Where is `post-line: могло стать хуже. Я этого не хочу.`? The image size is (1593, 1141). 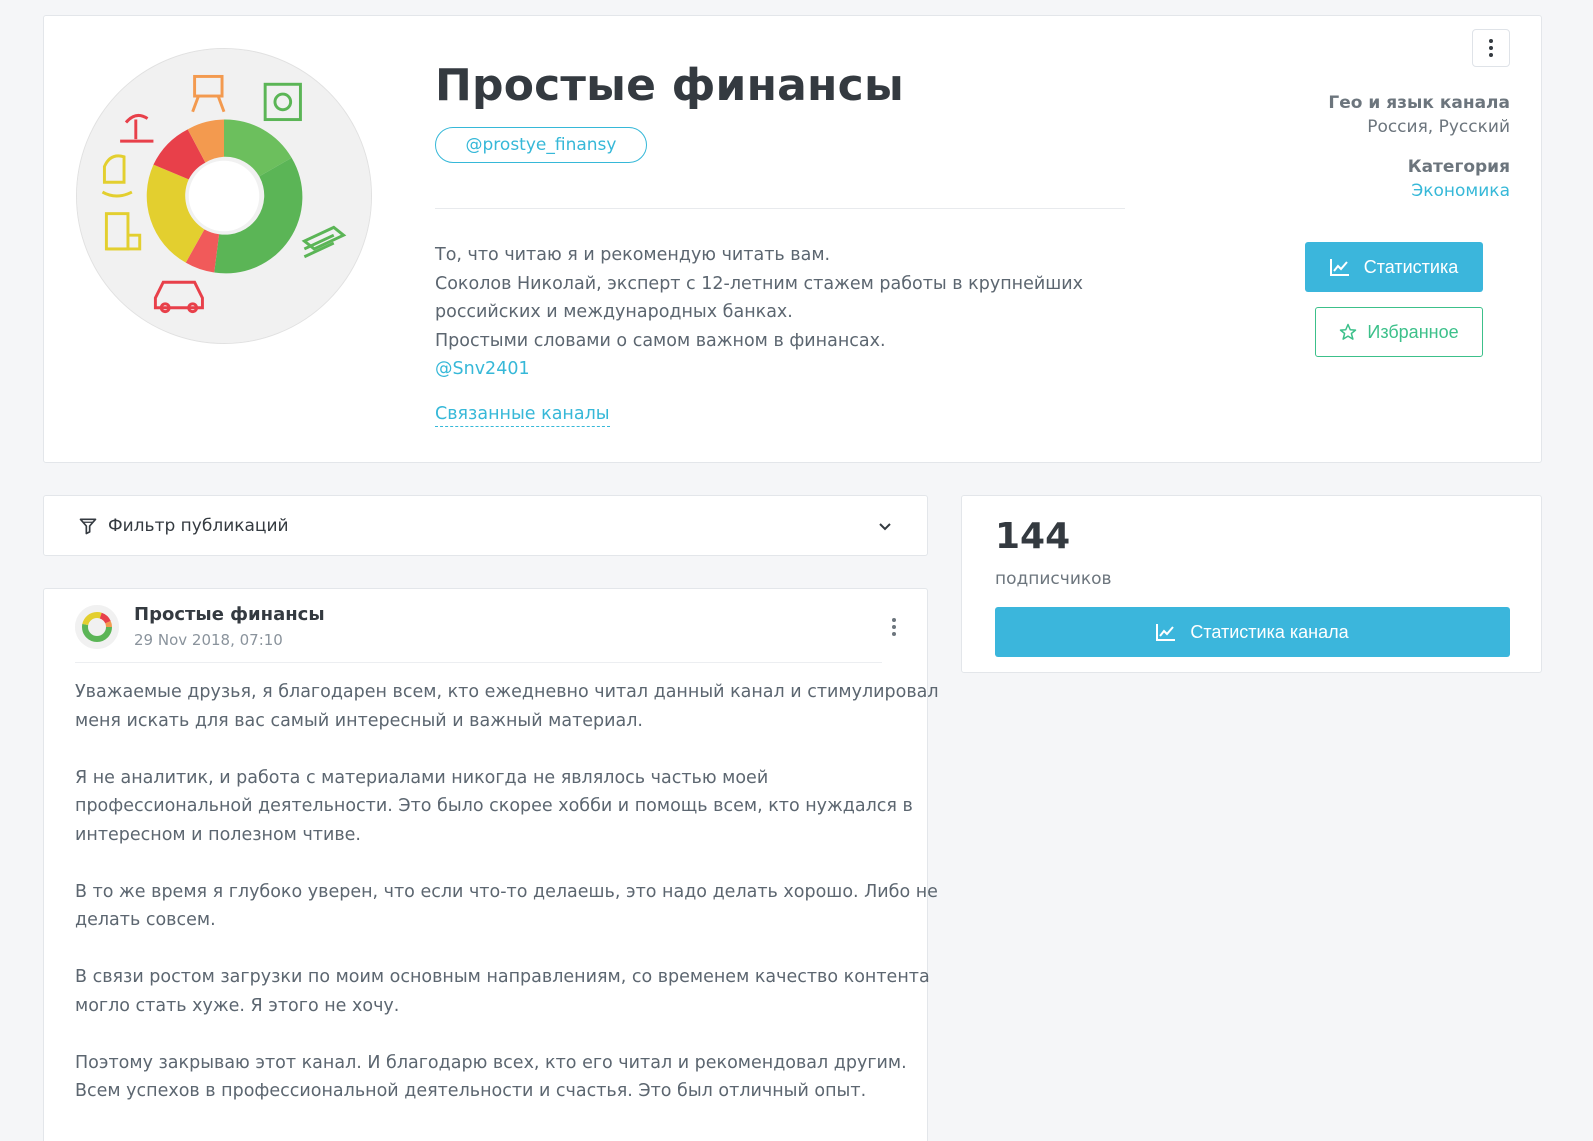 post-line: могло стать хуже. Я этого не хочу. is located at coordinates (237, 1005).